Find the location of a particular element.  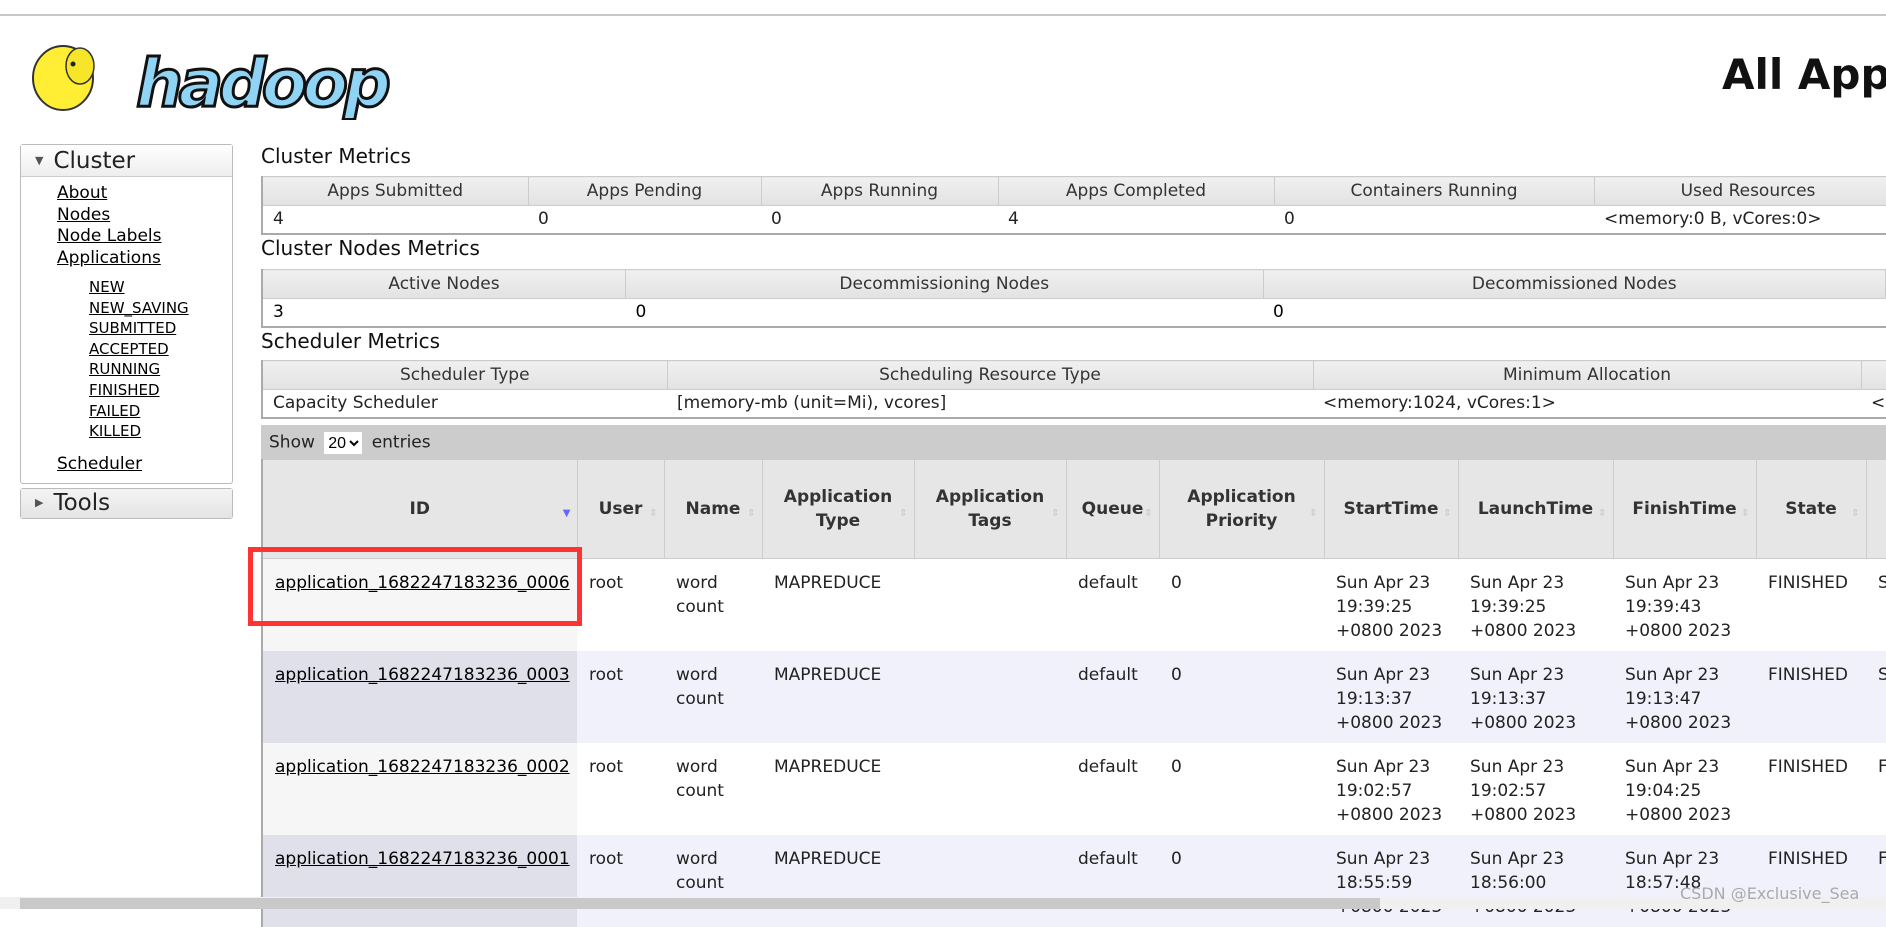

cell-start-time: Sun Apr 23 19:13:37 +0800 2023 is located at coordinates (1391, 696).